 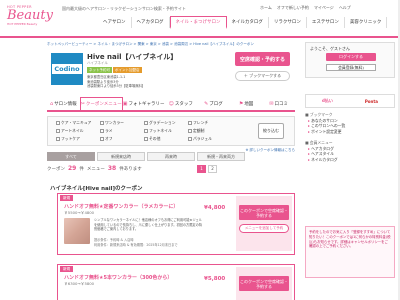 What do you see at coordinates (63, 103) in the screenshot?
I see `tab-salon-info: ⌂ サロン情報` at bounding box center [63, 103].